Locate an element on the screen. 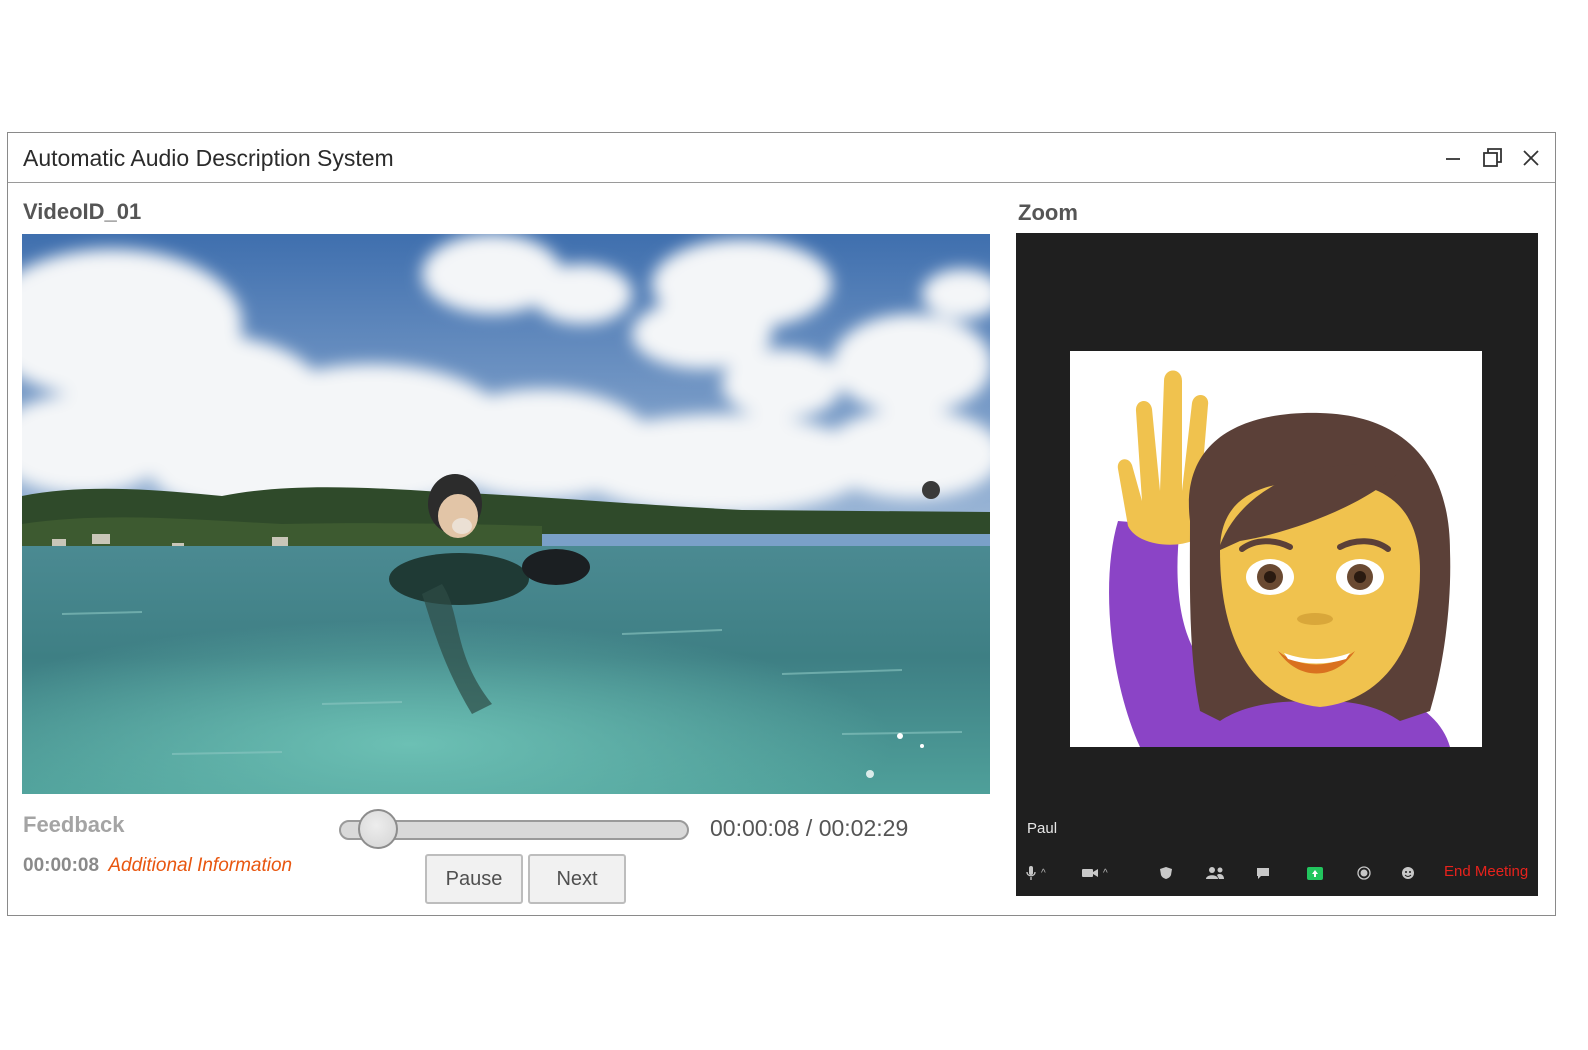 Image resolution: width=1588 pixels, height=1050 pixels. minimize-icon is located at coordinates (1453, 158).